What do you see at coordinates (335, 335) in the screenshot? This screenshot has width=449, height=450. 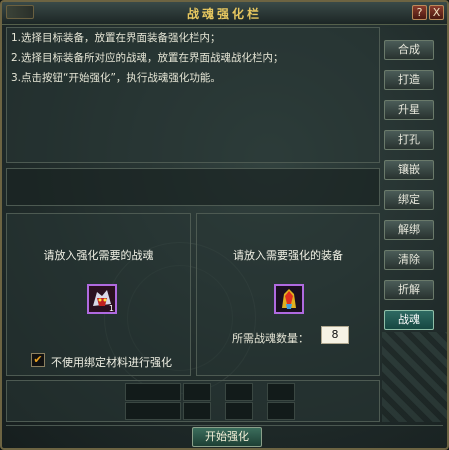 I see `required-soul-qty-value: 8` at bounding box center [335, 335].